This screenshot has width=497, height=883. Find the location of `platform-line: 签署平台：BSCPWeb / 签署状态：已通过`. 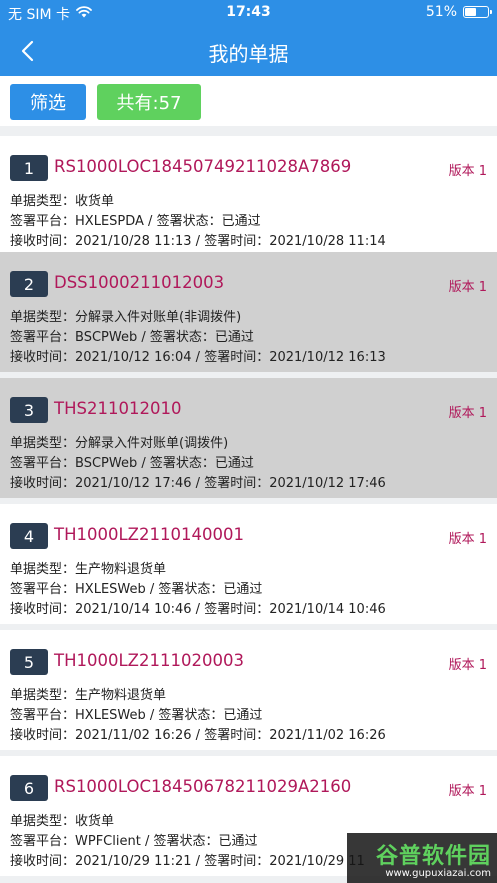

platform-line: 签署平台：BSCPWeb / 签署状态：已通过 is located at coordinates (132, 335).